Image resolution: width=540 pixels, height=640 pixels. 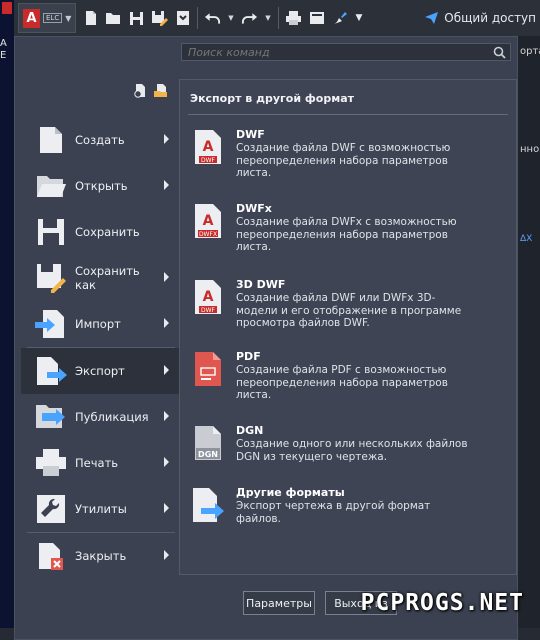 I want to click on share-button: Общий доступ, so click(x=480, y=18).